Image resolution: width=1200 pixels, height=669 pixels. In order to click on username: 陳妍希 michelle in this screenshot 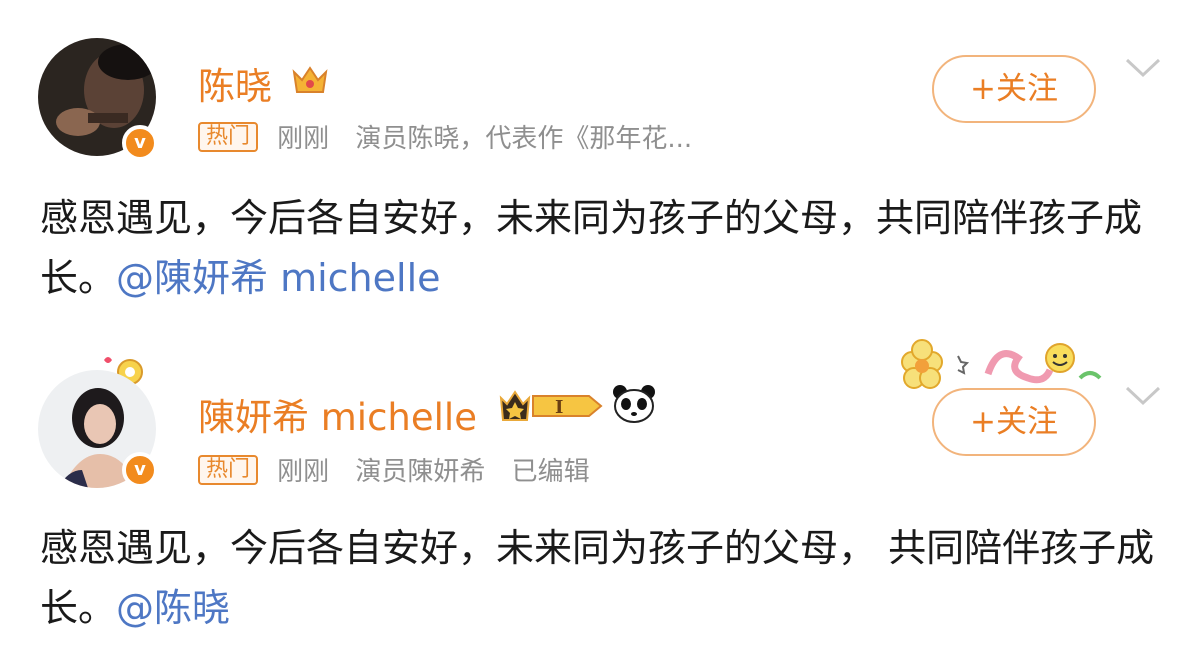, I will do `click(337, 414)`.